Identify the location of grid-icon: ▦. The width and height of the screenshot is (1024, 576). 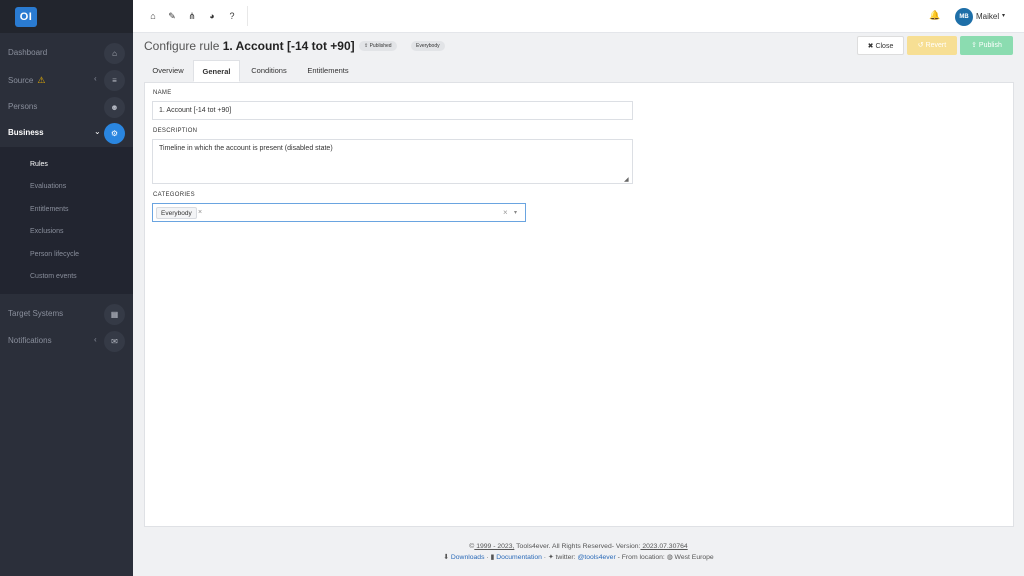
(114, 314).